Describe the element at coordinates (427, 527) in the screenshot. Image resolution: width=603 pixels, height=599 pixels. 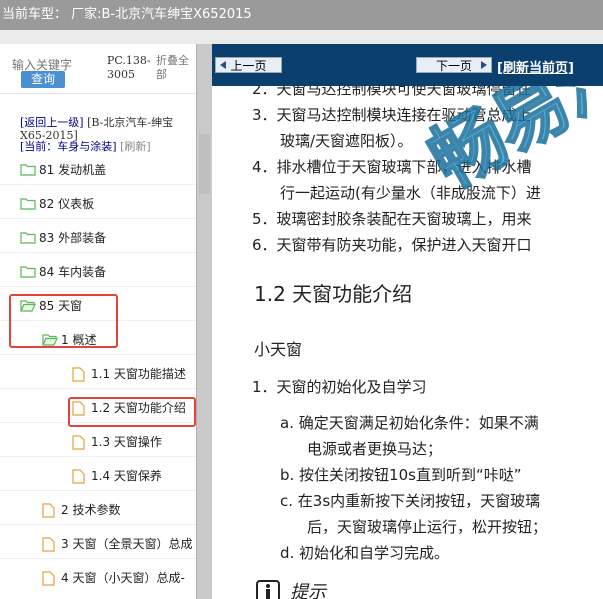
I see `doc-line: 后，天窗玻璃停止运行，松开按钮；` at that location.